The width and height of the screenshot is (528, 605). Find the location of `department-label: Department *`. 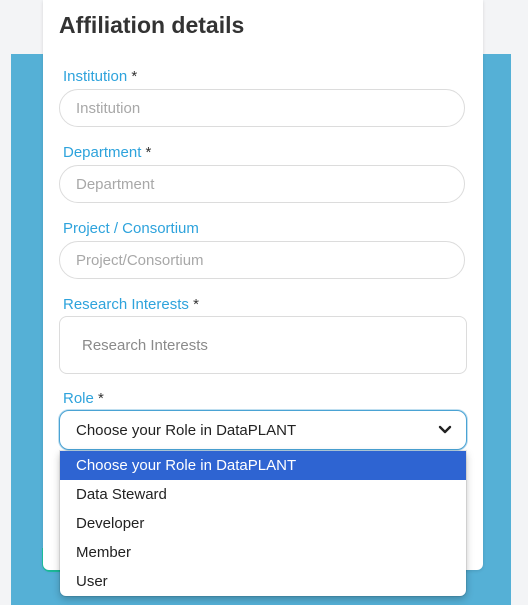

department-label: Department * is located at coordinates (107, 152).